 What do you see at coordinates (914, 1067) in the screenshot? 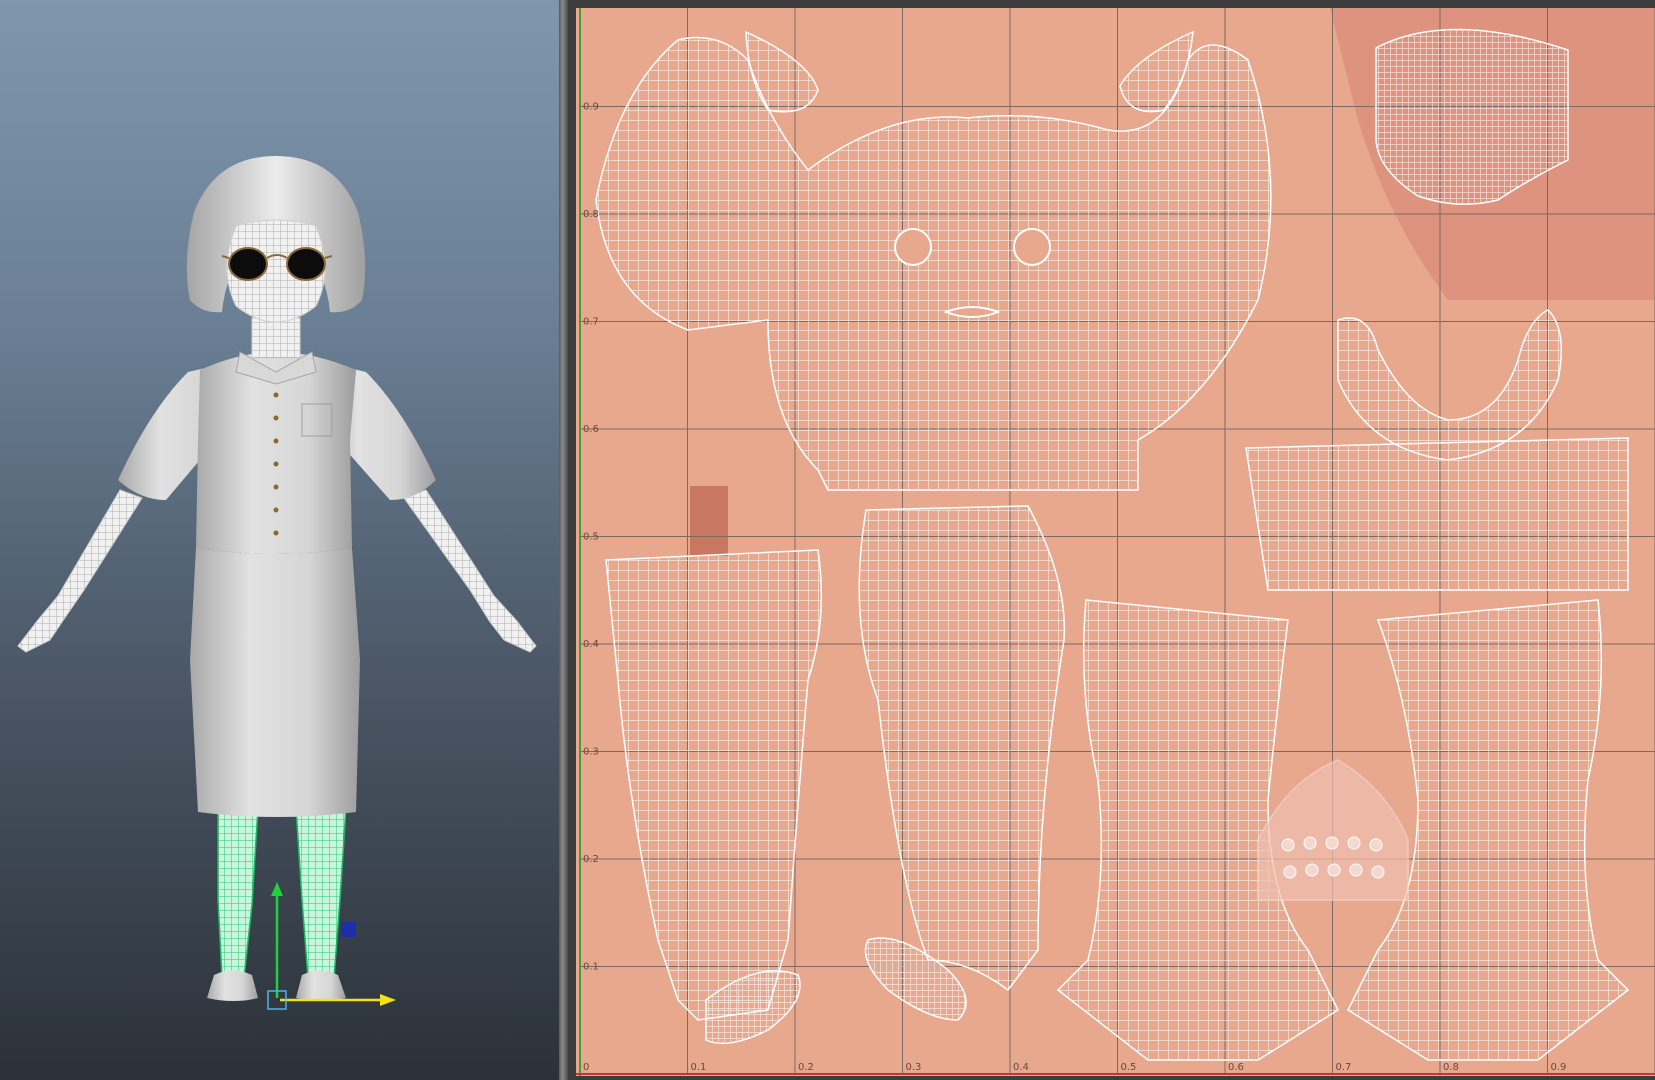
I see `uv-u-tick-label: 0.3` at bounding box center [914, 1067].